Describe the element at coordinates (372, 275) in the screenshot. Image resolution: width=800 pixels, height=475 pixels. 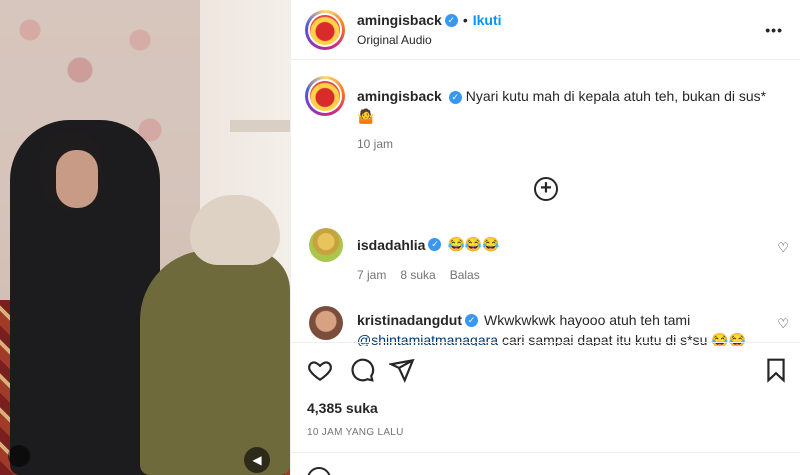
I see `comment-time: 7 jam` at that location.